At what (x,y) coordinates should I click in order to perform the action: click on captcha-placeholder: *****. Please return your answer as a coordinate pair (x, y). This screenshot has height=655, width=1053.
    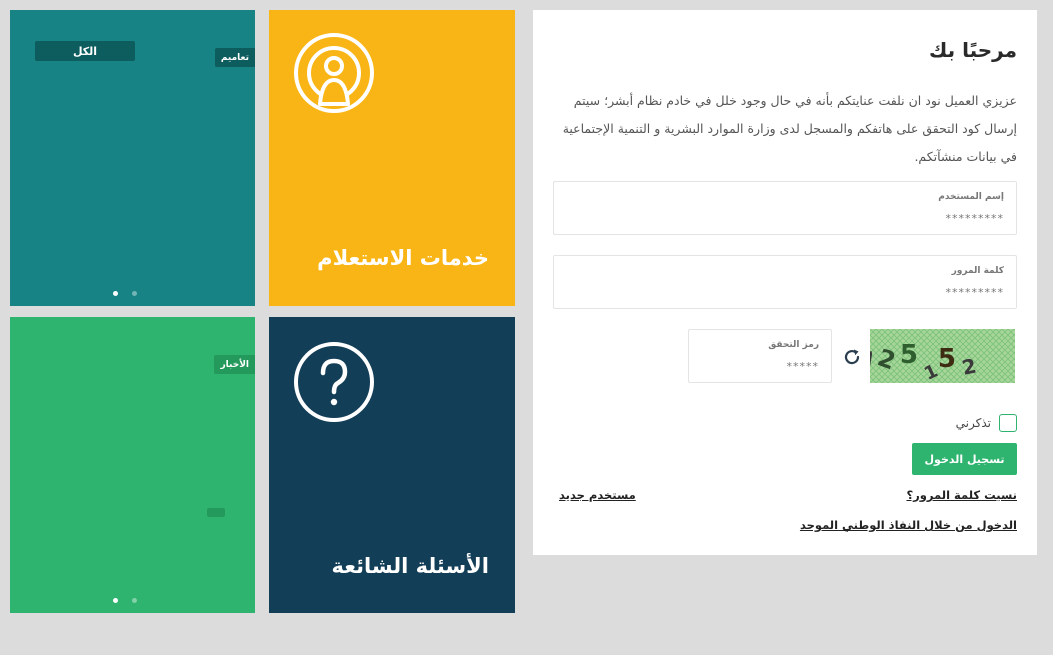
    Looking at the image, I should click on (803, 366).